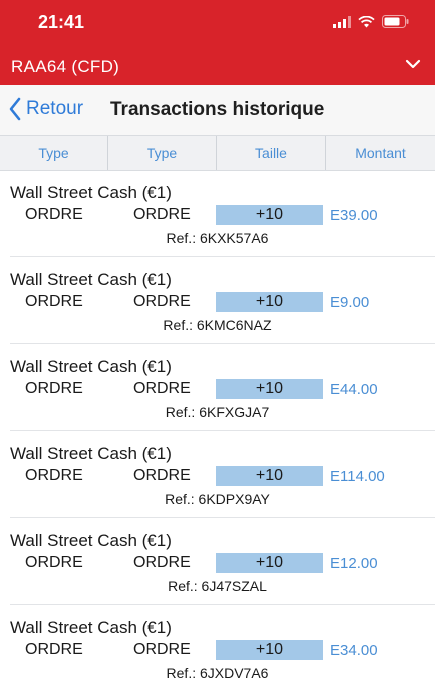 The image size is (435, 692). I want to click on transaction-ref: Ref.: 6J47SZAL, so click(217, 586).